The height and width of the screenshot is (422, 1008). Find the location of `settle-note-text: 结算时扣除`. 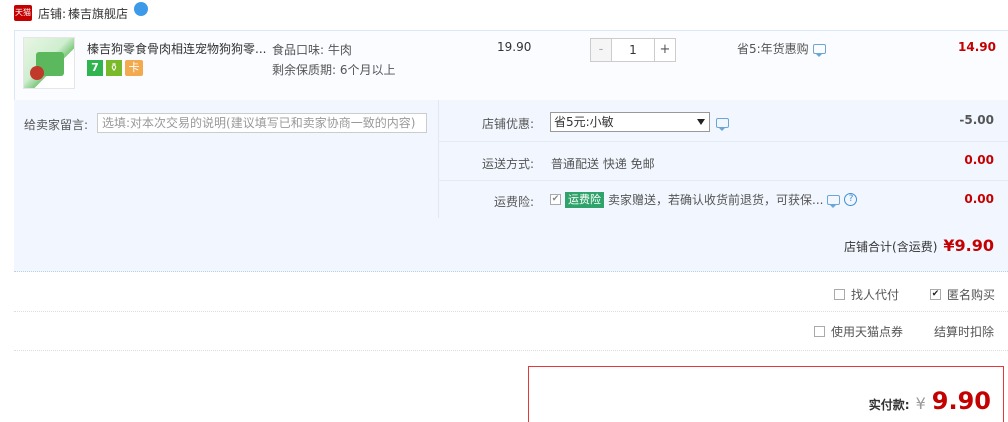

settle-note-text: 结算时扣除 is located at coordinates (964, 332).